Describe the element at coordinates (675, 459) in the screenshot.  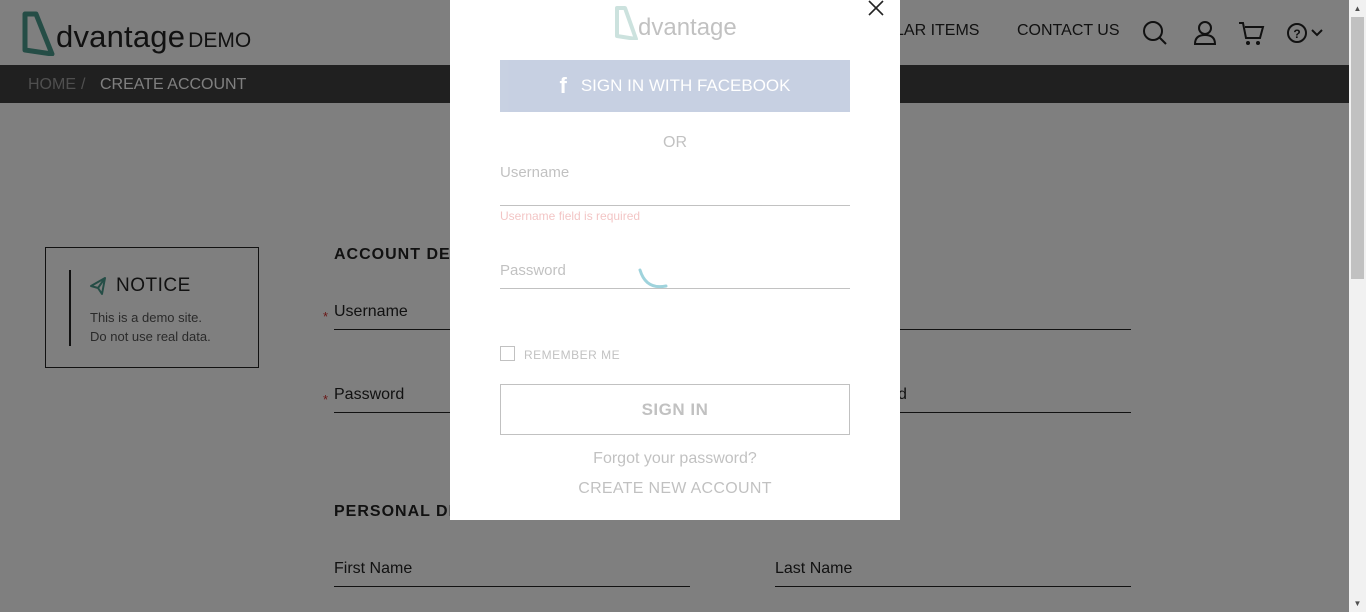
I see `forgot-password-link: Forgot your password?` at that location.